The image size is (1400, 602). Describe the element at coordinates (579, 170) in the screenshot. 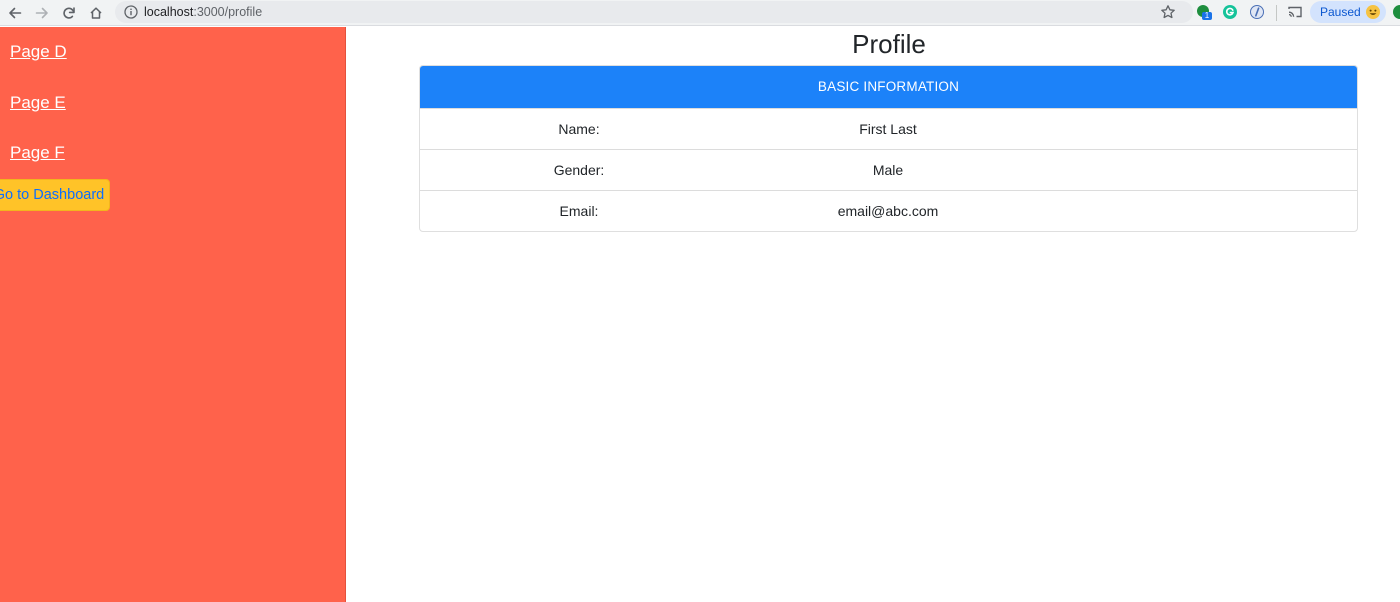

I see `gender-label: Gender:` at that location.